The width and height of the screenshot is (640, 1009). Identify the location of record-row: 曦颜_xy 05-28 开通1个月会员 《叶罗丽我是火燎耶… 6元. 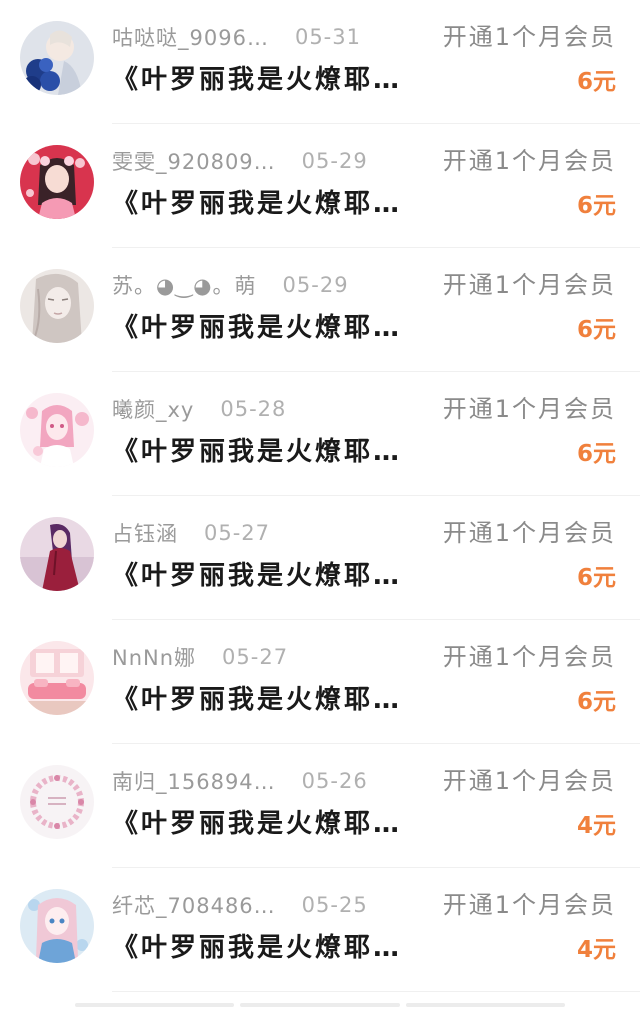
(320, 434).